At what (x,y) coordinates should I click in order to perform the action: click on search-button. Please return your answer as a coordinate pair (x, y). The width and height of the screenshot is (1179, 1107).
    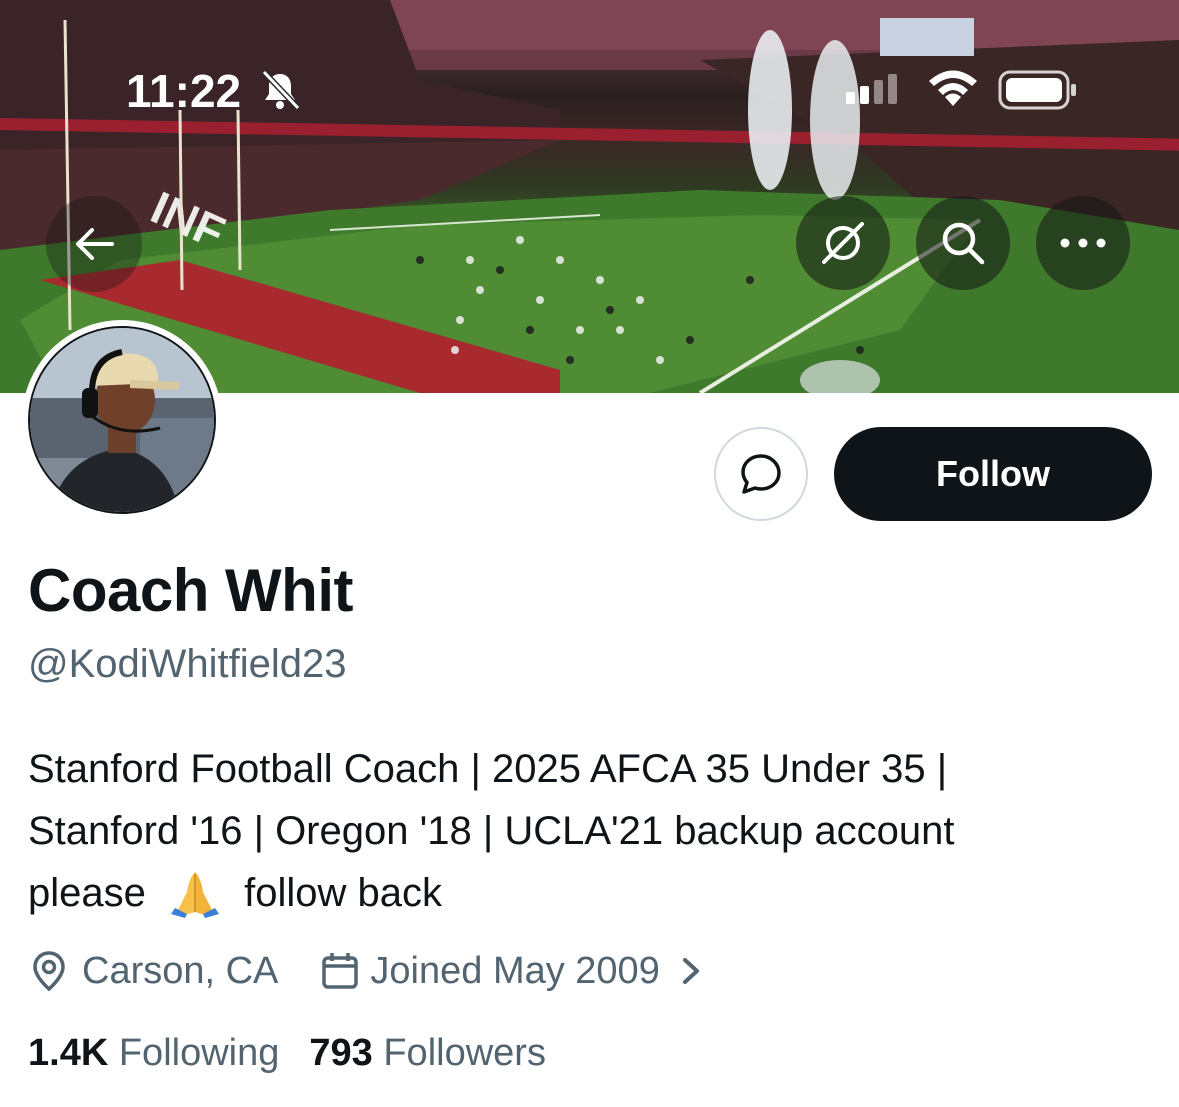
    Looking at the image, I should click on (963, 243).